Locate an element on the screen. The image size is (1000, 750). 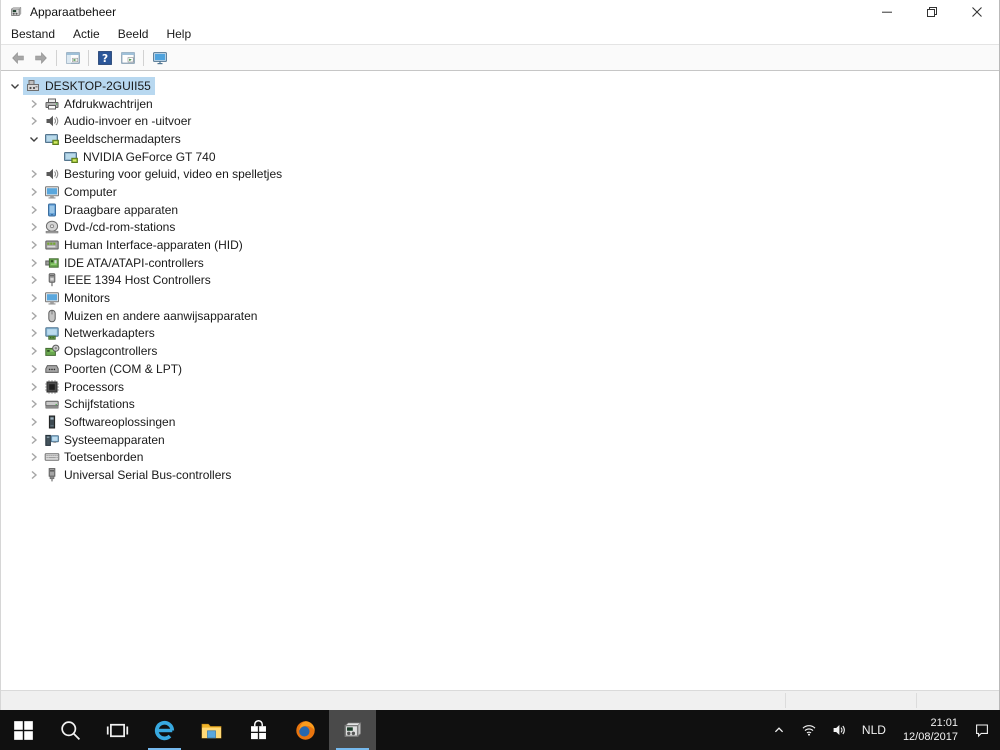
volume-button is located at coordinates (839, 730).